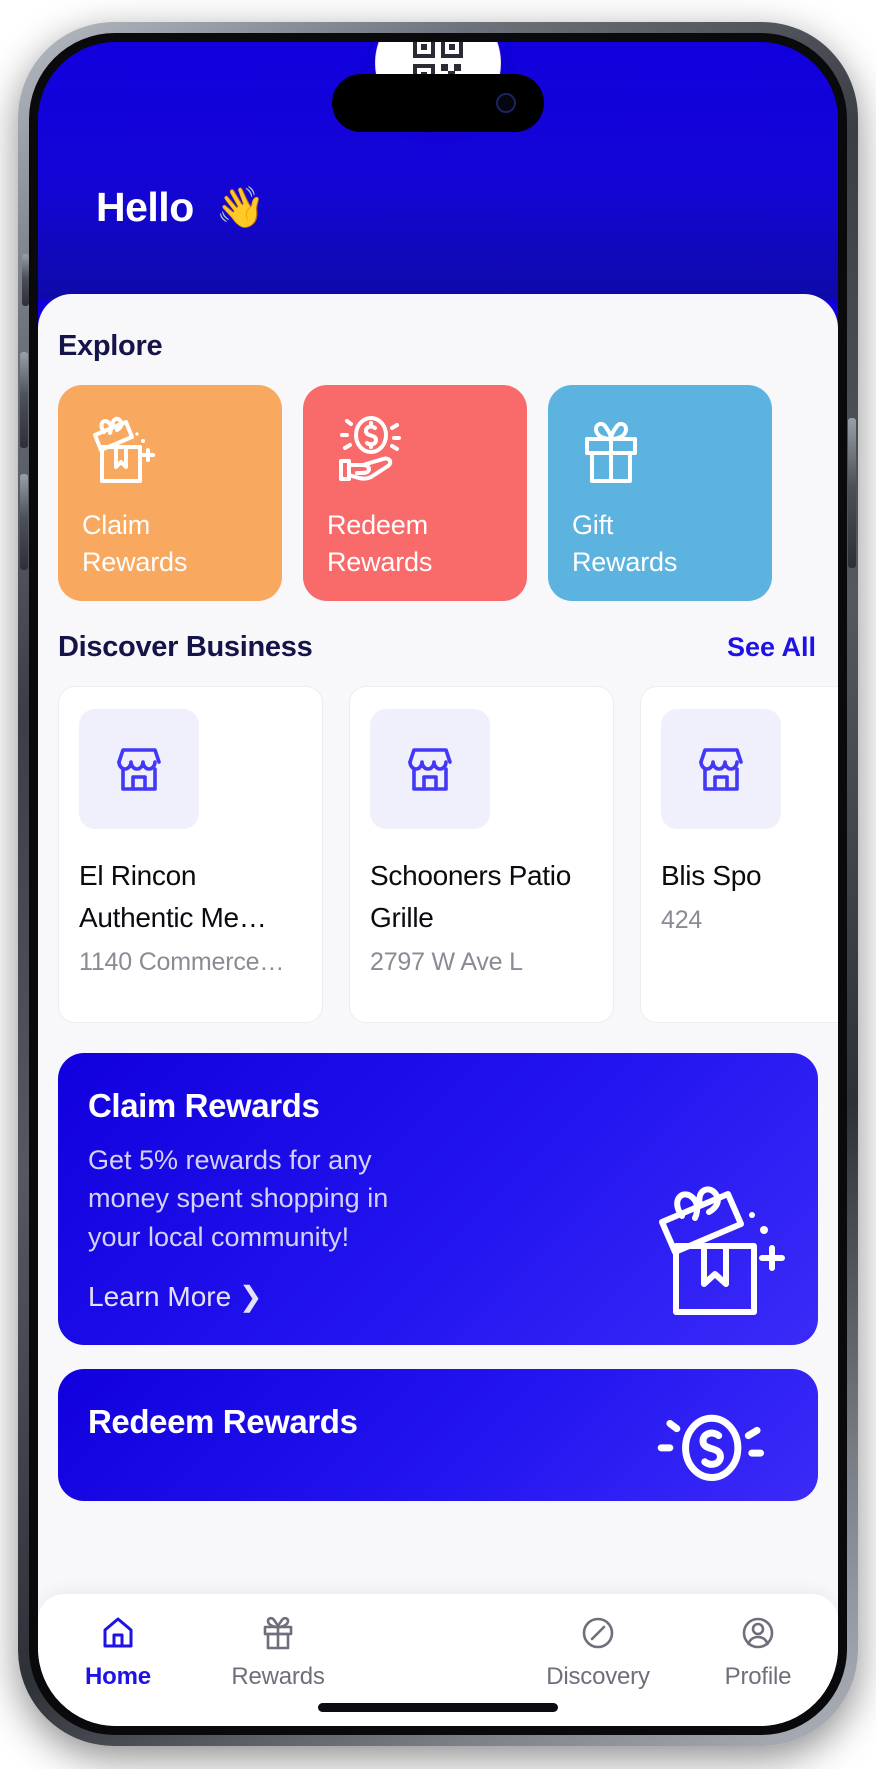 The width and height of the screenshot is (876, 1769). What do you see at coordinates (438, 1677) in the screenshot?
I see `scan-spacer-label` at bounding box center [438, 1677].